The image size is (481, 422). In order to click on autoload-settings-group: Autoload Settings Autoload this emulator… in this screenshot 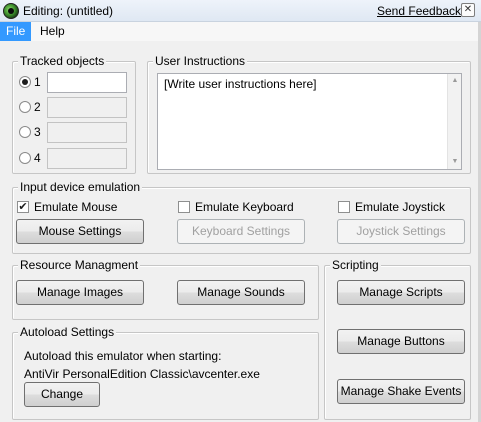, I will do `click(165, 372)`.